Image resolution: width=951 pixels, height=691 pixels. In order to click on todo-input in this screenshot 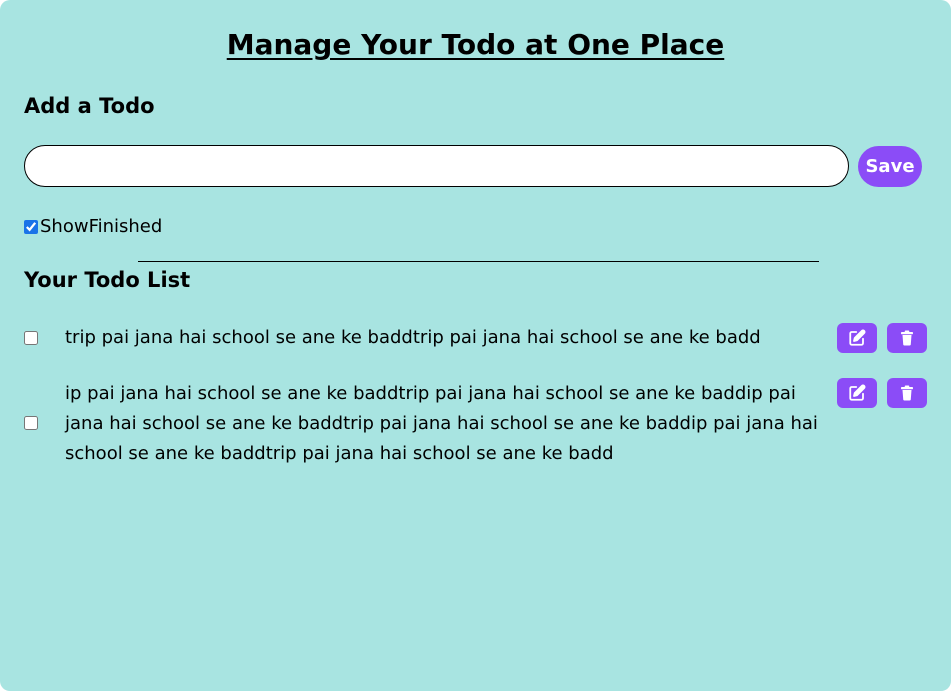, I will do `click(436, 166)`.